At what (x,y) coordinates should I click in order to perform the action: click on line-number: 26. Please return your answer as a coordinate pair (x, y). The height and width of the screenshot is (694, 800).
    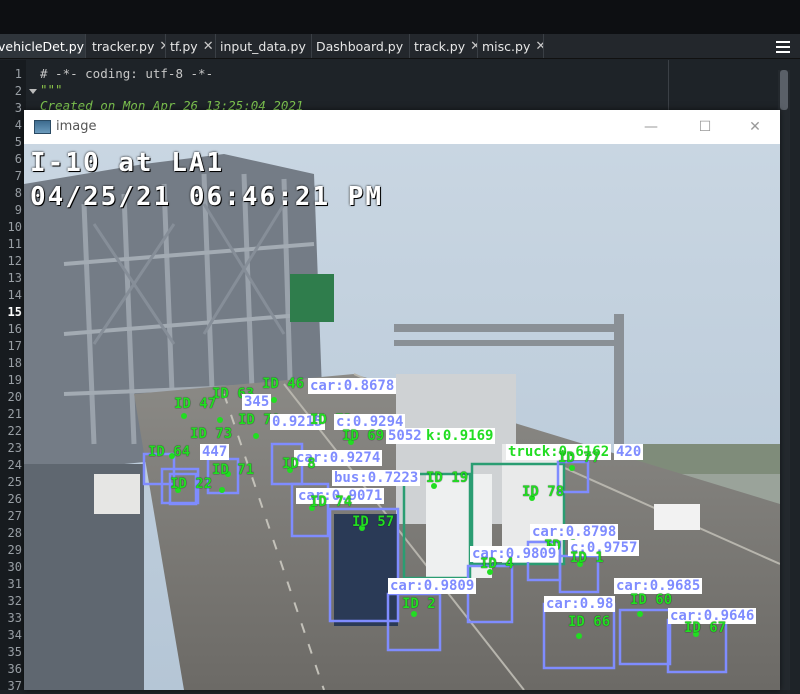
    Looking at the image, I should click on (14, 499).